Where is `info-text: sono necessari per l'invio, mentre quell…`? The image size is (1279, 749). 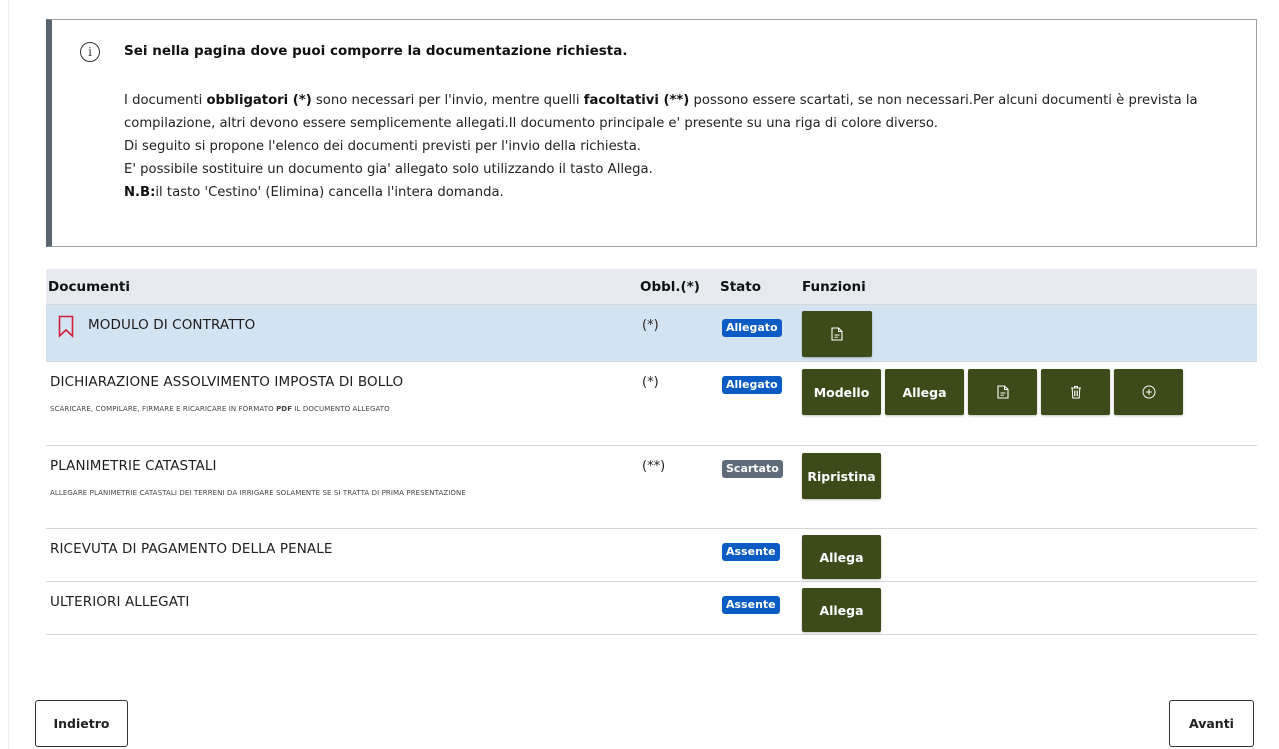
info-text: sono necessari per l'invio, mentre quell… is located at coordinates (447, 100).